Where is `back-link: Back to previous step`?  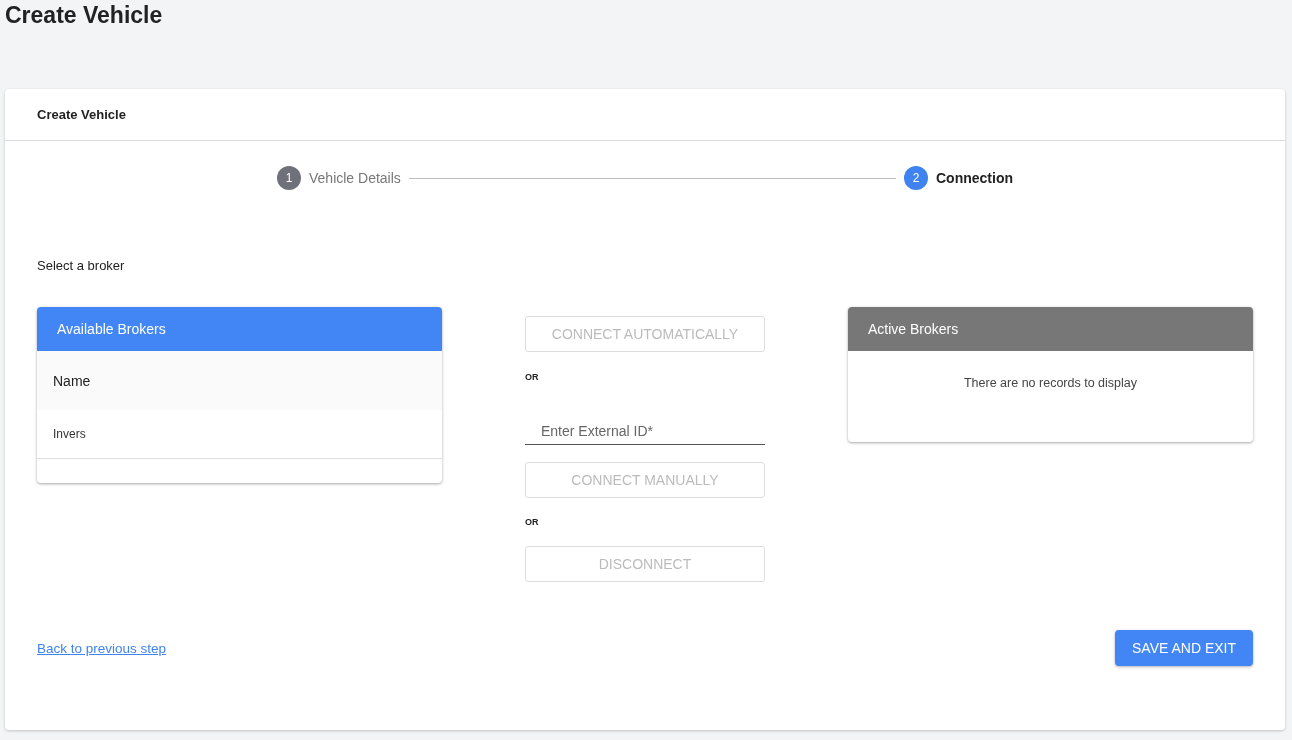
back-link: Back to previous step is located at coordinates (102, 648).